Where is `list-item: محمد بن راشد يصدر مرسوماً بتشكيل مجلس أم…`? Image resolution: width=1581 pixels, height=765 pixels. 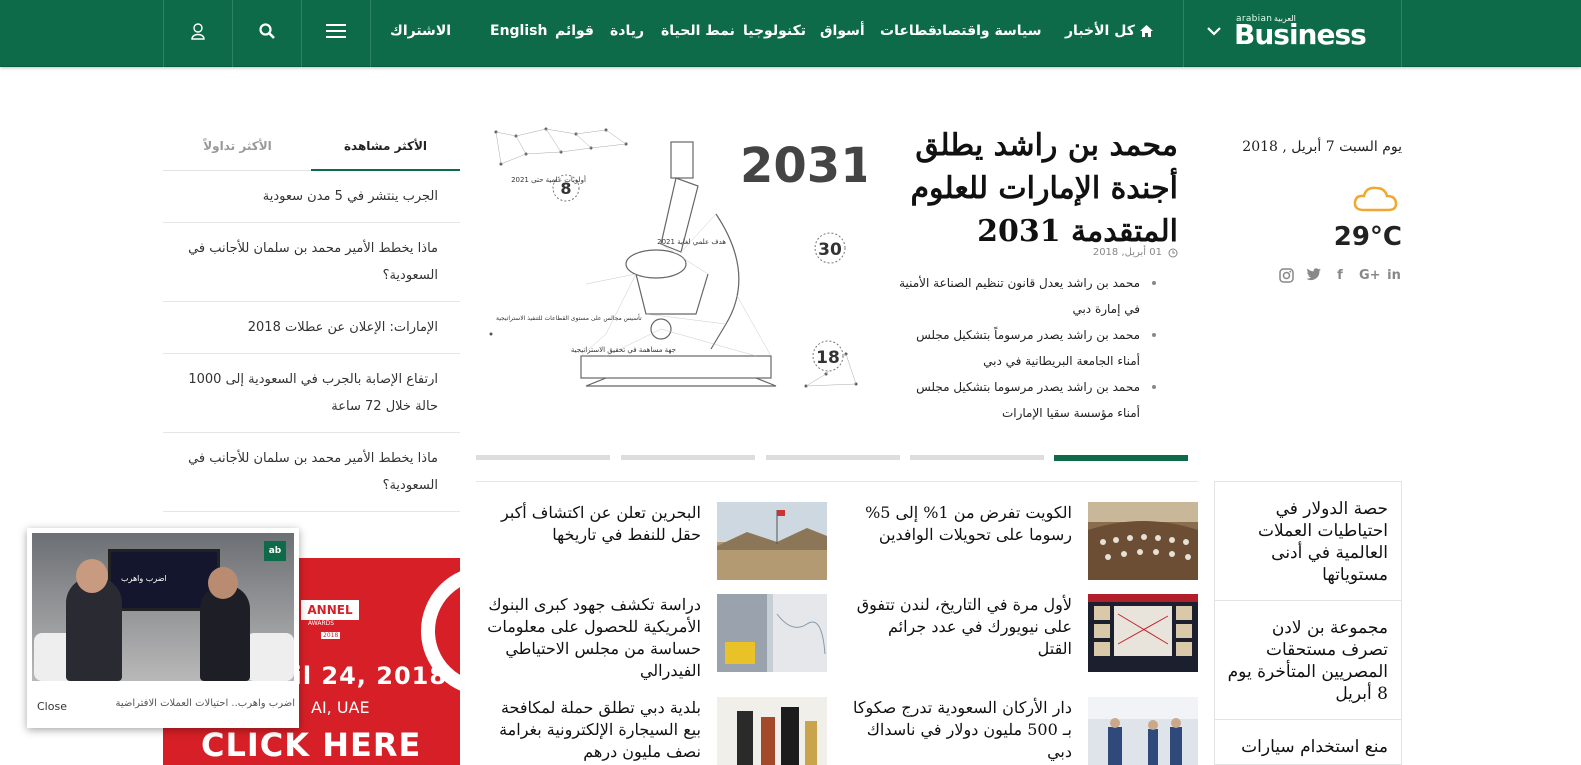
list-item: محمد بن راشد يصدر مرسوماً بتشكيل مجلس أم… is located at coordinates (1028, 348).